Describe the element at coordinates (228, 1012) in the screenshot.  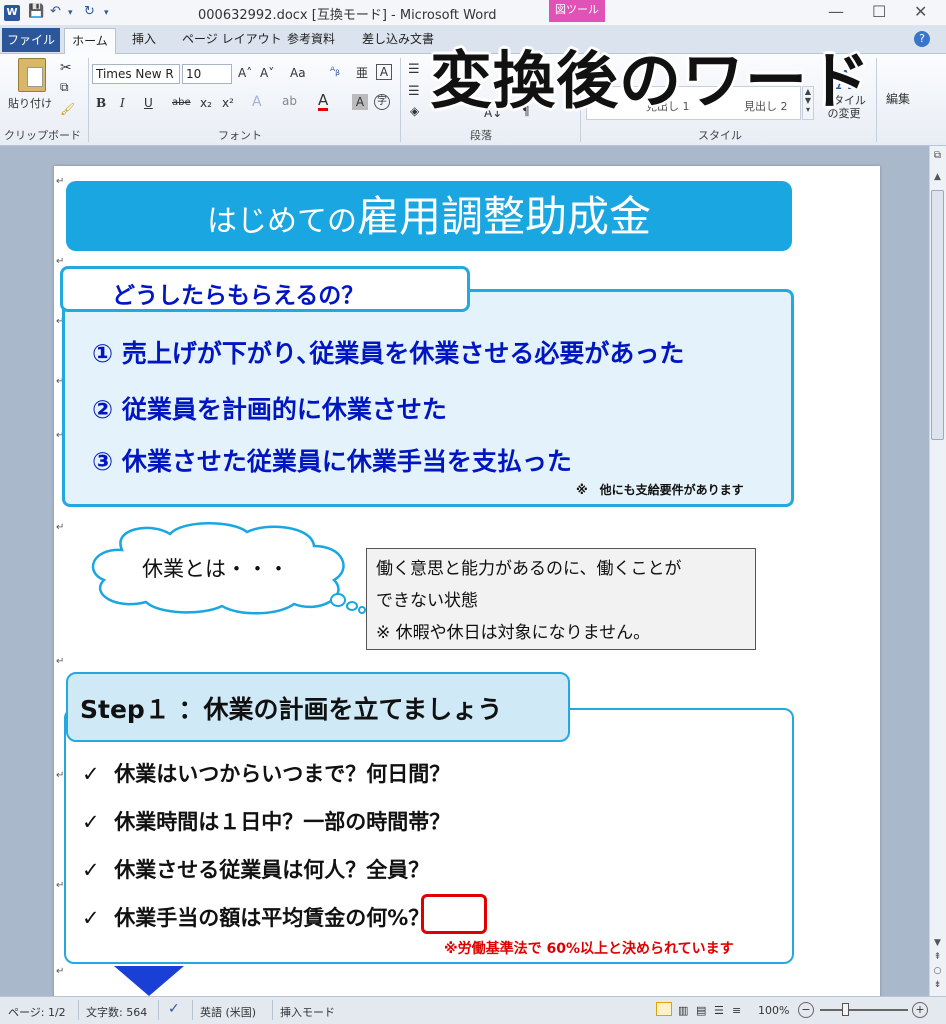
I see `language-indicator: 英語 (米国)` at that location.